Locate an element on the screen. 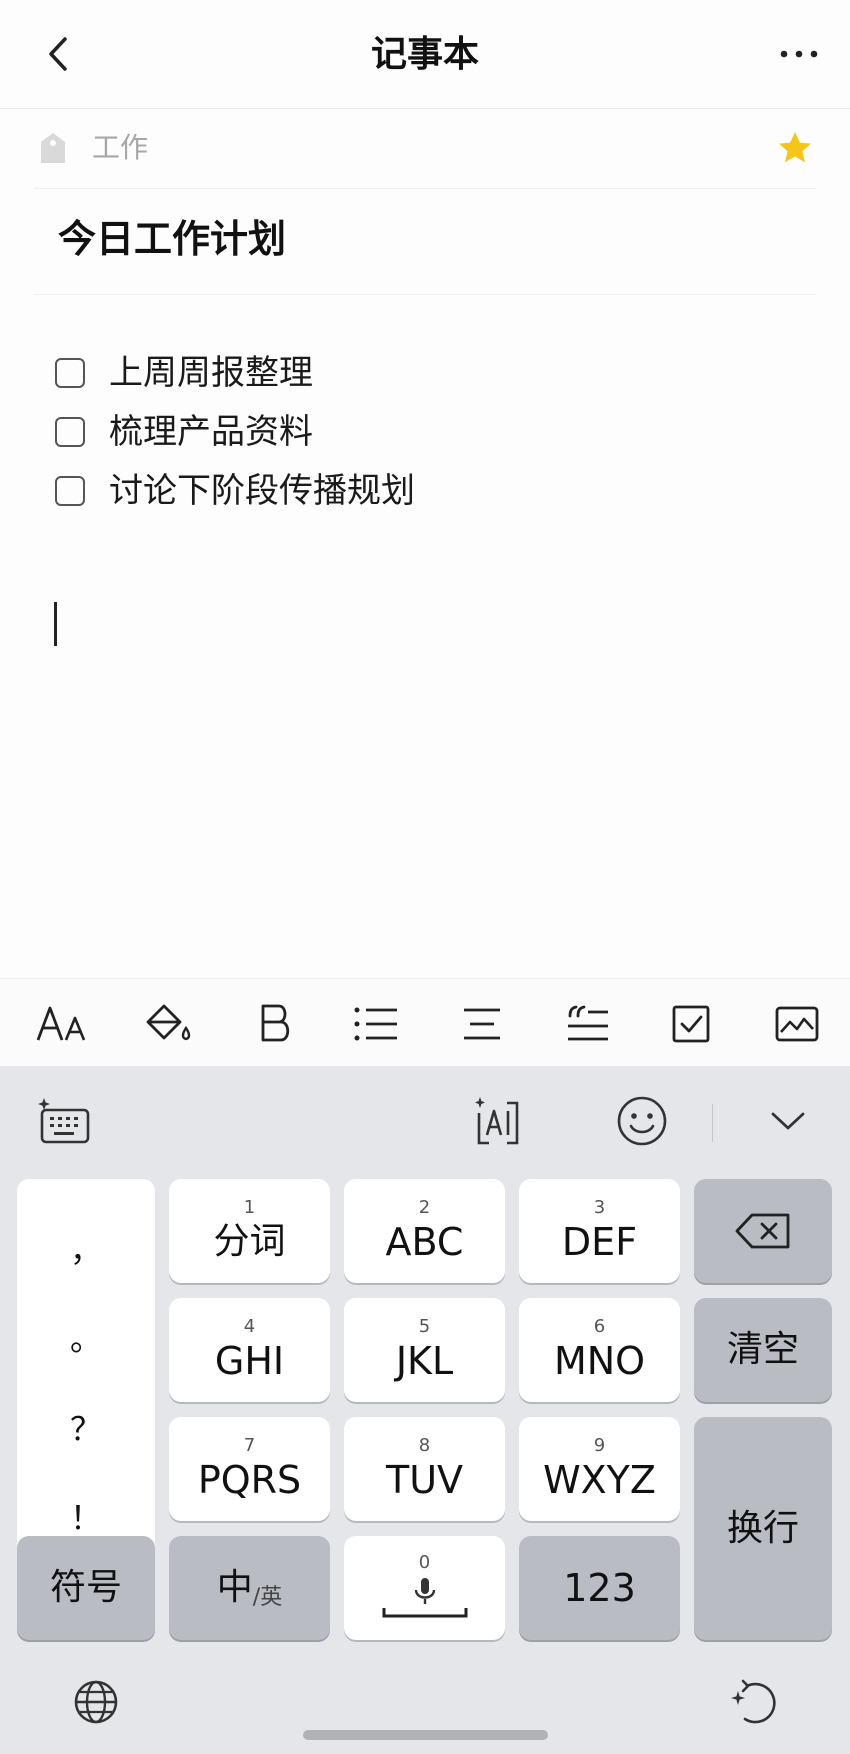  hide-keyboard-button is located at coordinates (788, 1121).